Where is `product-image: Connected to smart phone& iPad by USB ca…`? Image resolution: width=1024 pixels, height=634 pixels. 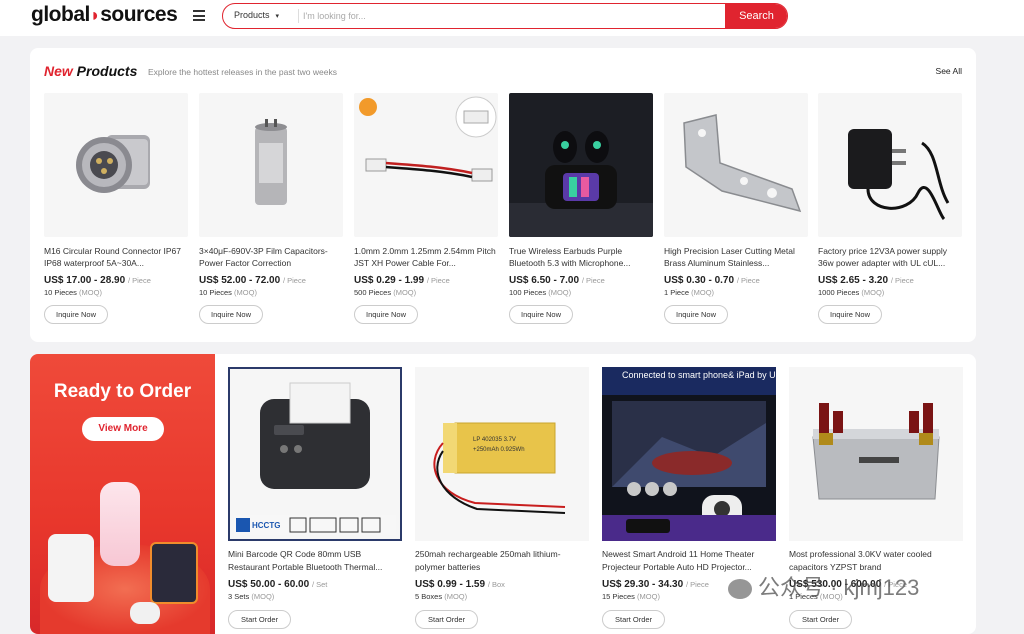
product-image: Connected to smart phone& iPad by USB ca… is located at coordinates (689, 454).